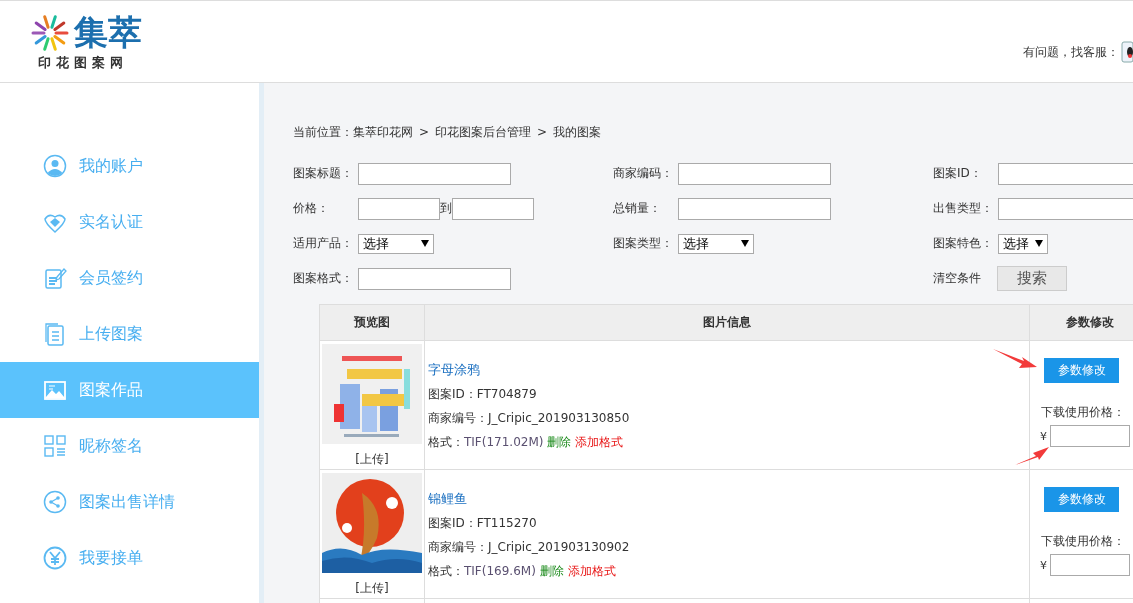  Describe the element at coordinates (486, 442) in the screenshot. I see `format-info: 格式：TIF(171.02M)` at that location.